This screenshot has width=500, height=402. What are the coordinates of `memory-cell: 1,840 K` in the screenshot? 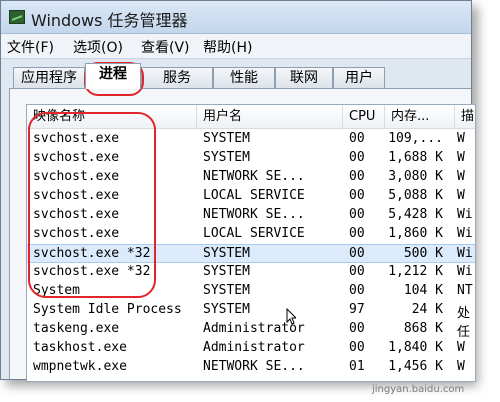 It's located at (415, 347).